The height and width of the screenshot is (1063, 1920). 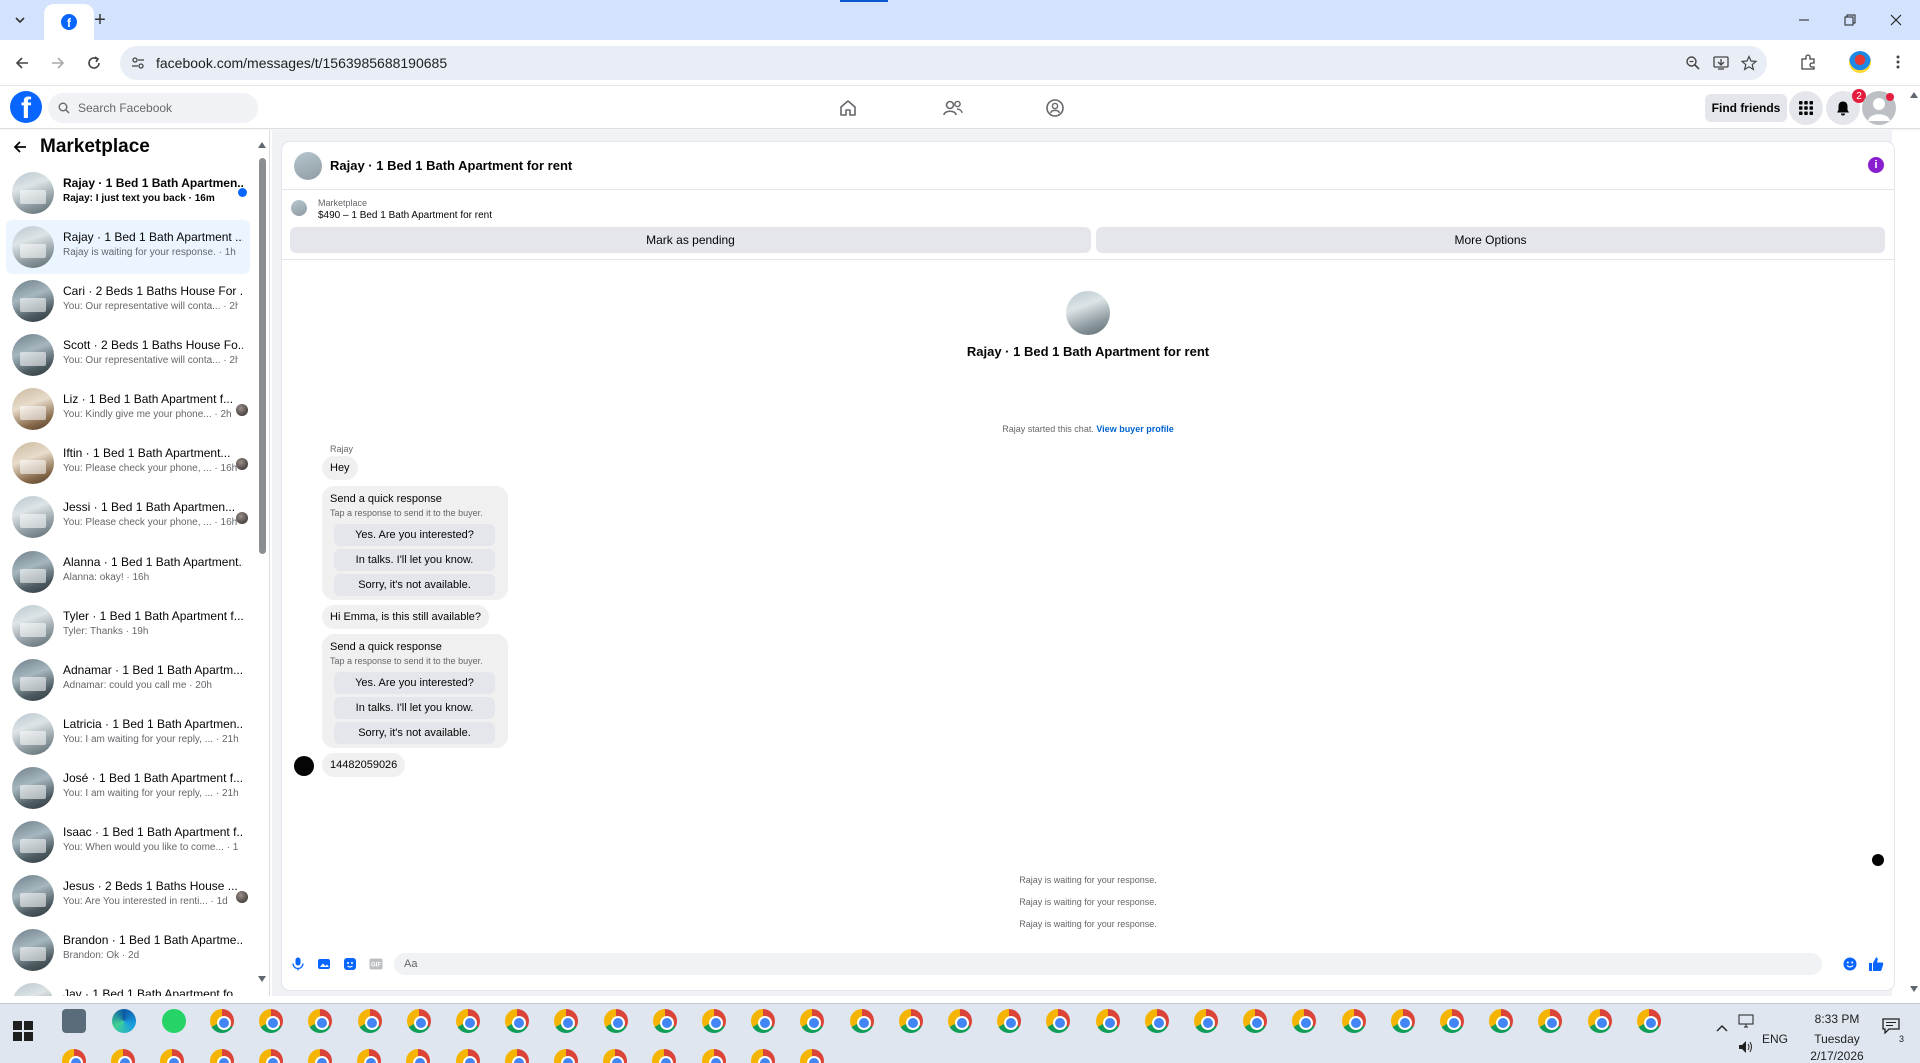 I want to click on chevron-up-icon, so click(x=1722, y=1028).